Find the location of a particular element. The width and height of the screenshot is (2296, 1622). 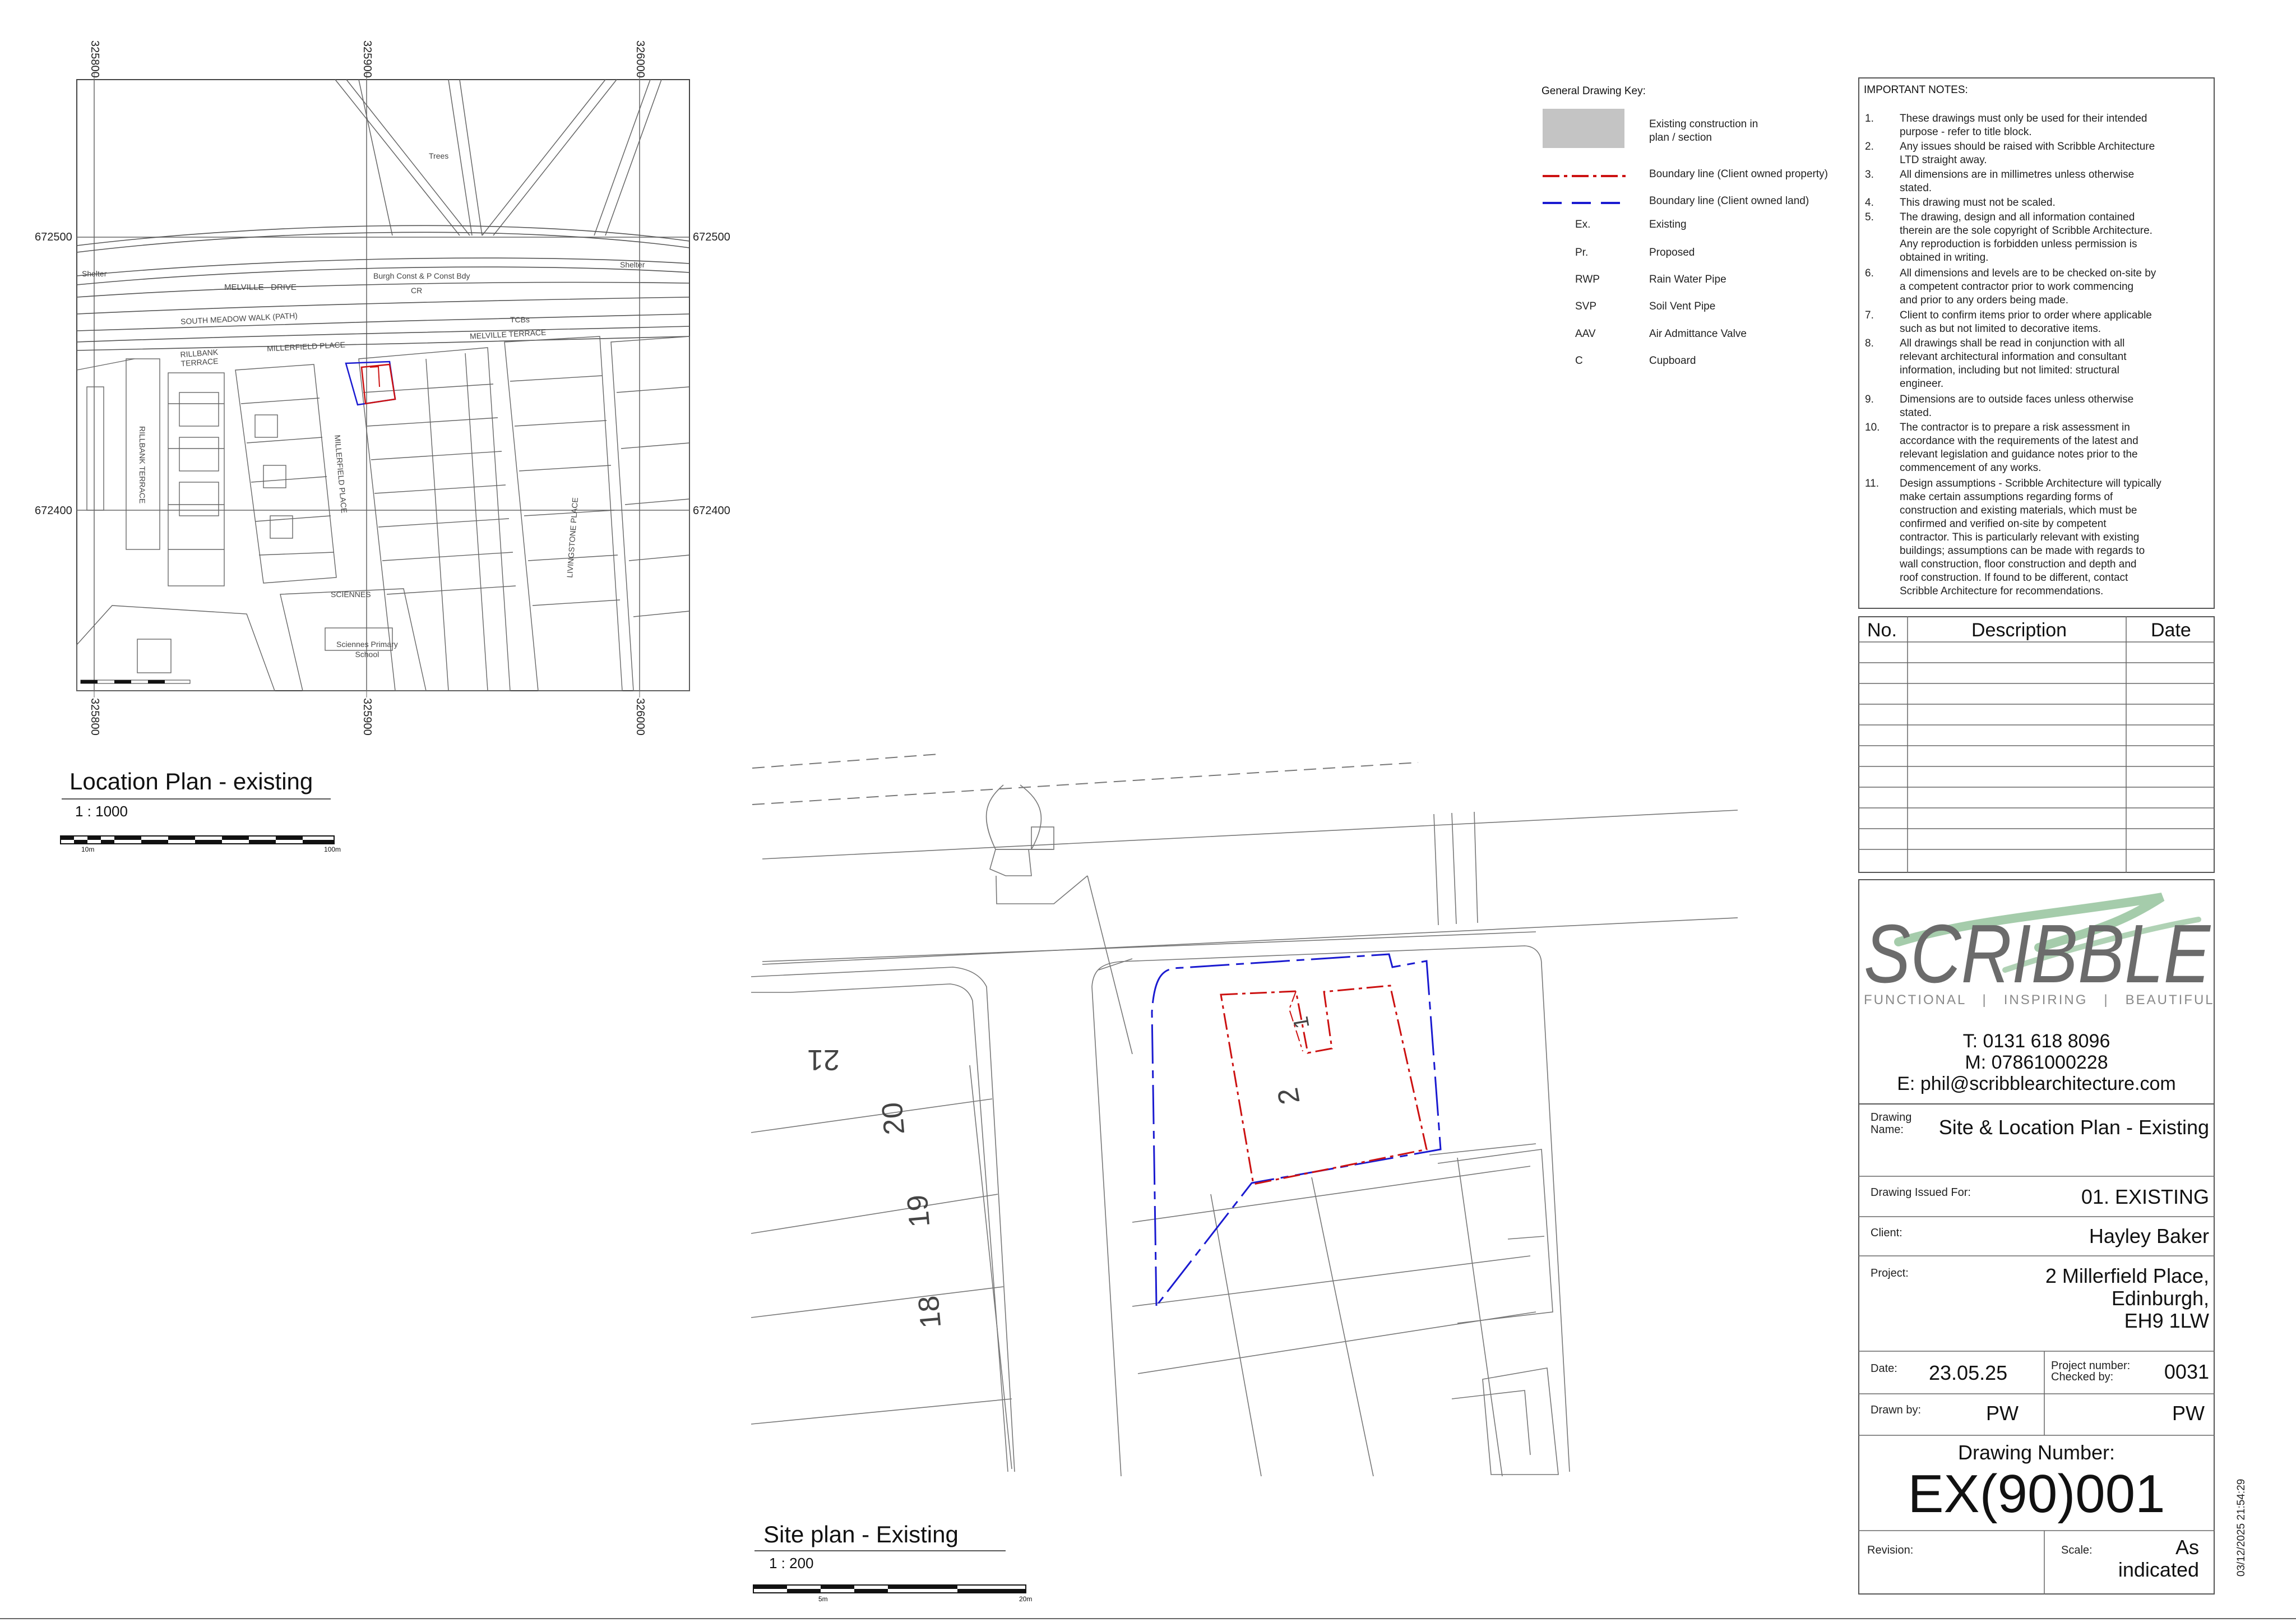

note-number: 6. is located at coordinates (1869, 273).